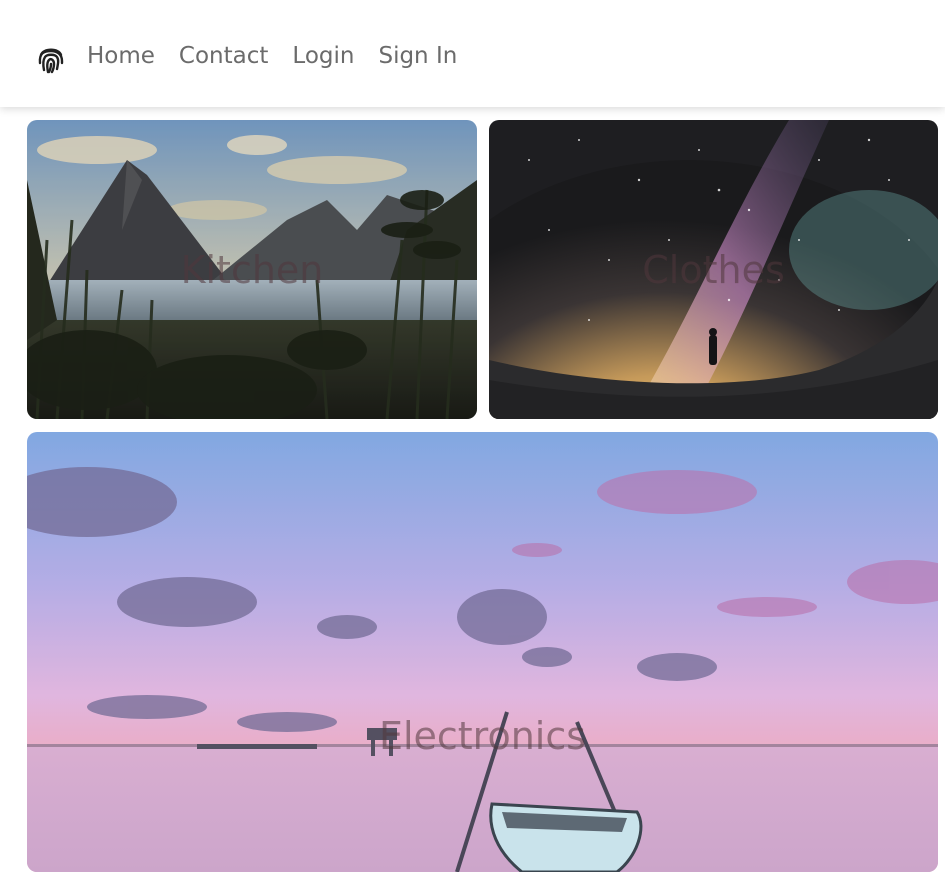  What do you see at coordinates (323, 56) in the screenshot?
I see `nav-login-link: Login` at bounding box center [323, 56].